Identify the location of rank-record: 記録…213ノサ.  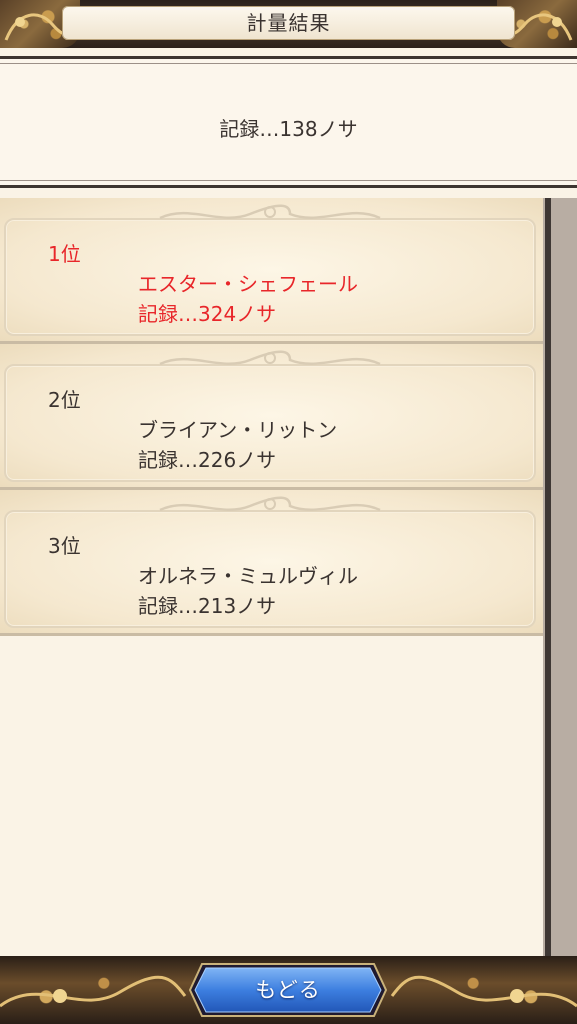
(207, 606).